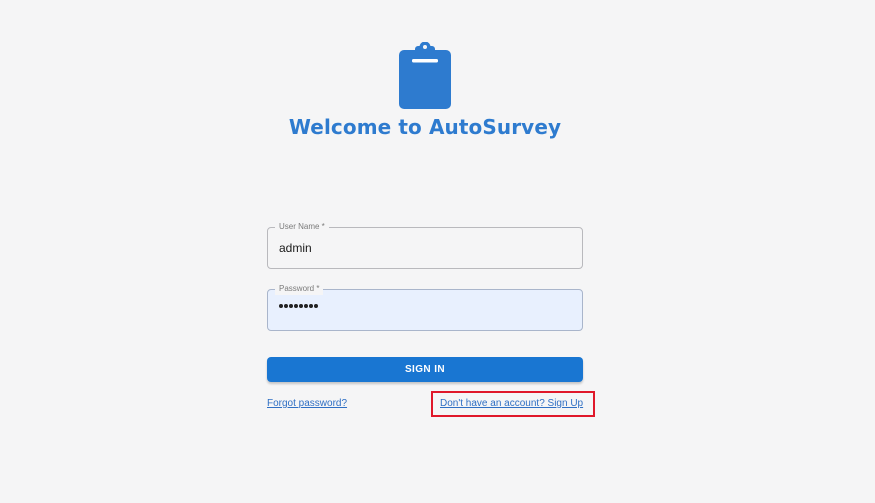 The height and width of the screenshot is (503, 875). I want to click on password-field: Password *, so click(425, 307).